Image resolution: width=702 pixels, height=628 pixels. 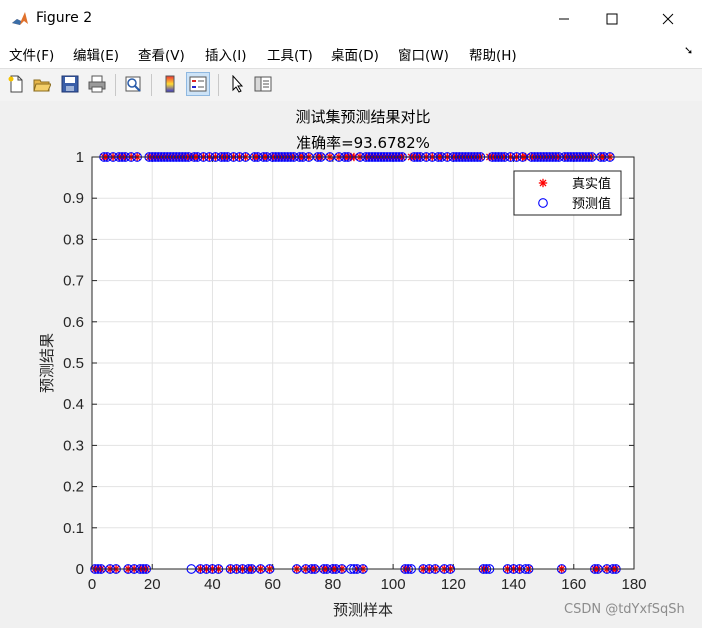 What do you see at coordinates (73, 445) in the screenshot?
I see `y-tick-label: 0.3` at bounding box center [73, 445].